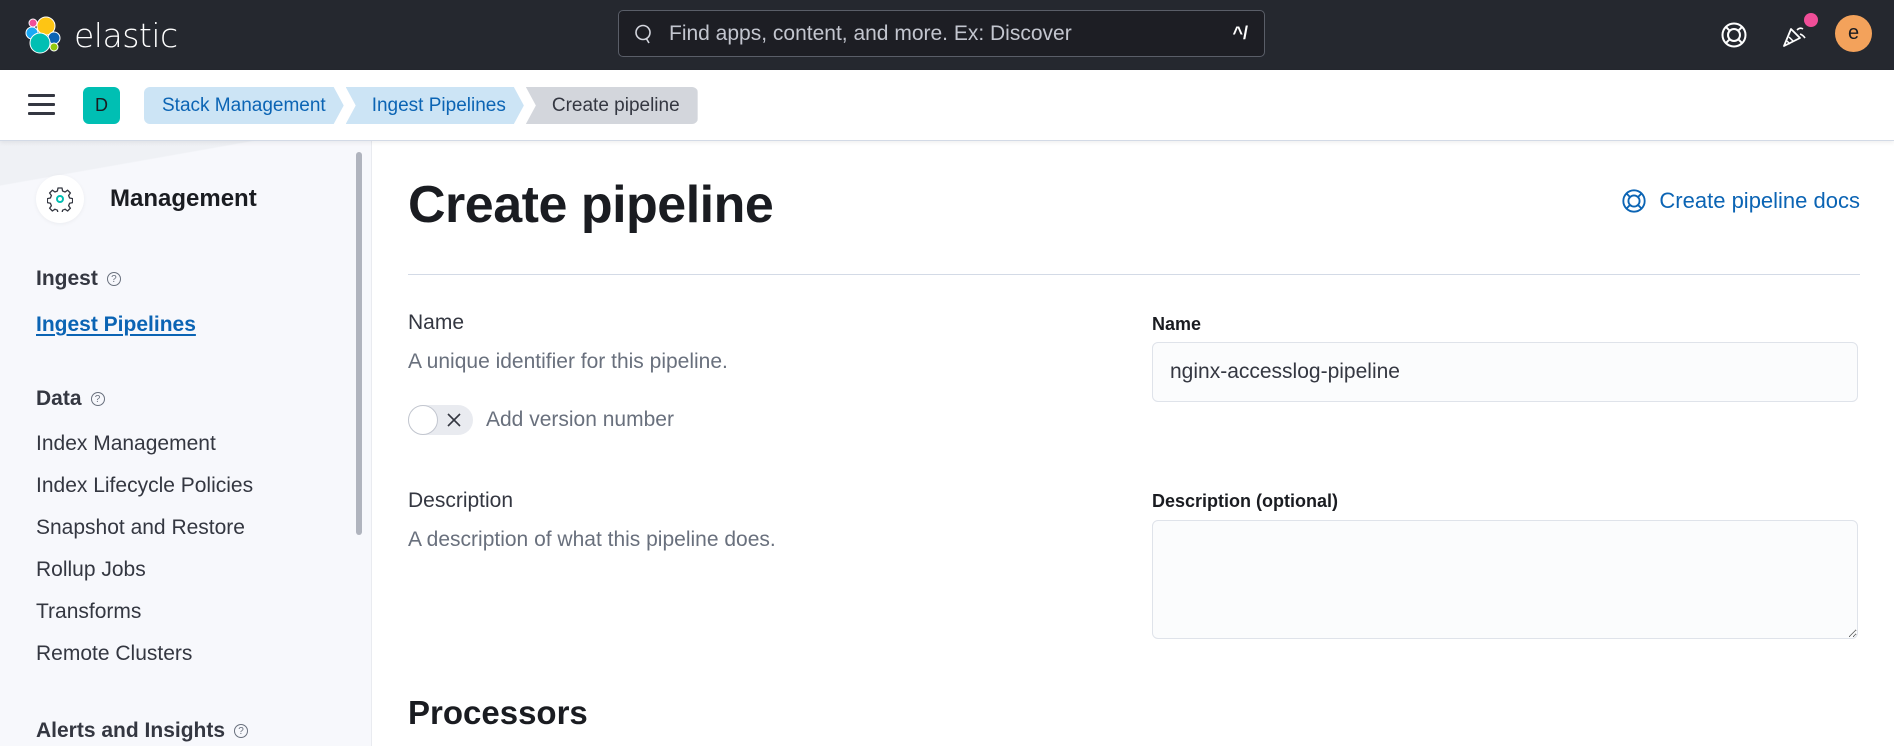 This screenshot has height=746, width=1894. What do you see at coordinates (1811, 20) in the screenshot?
I see `news-badge-dot` at bounding box center [1811, 20].